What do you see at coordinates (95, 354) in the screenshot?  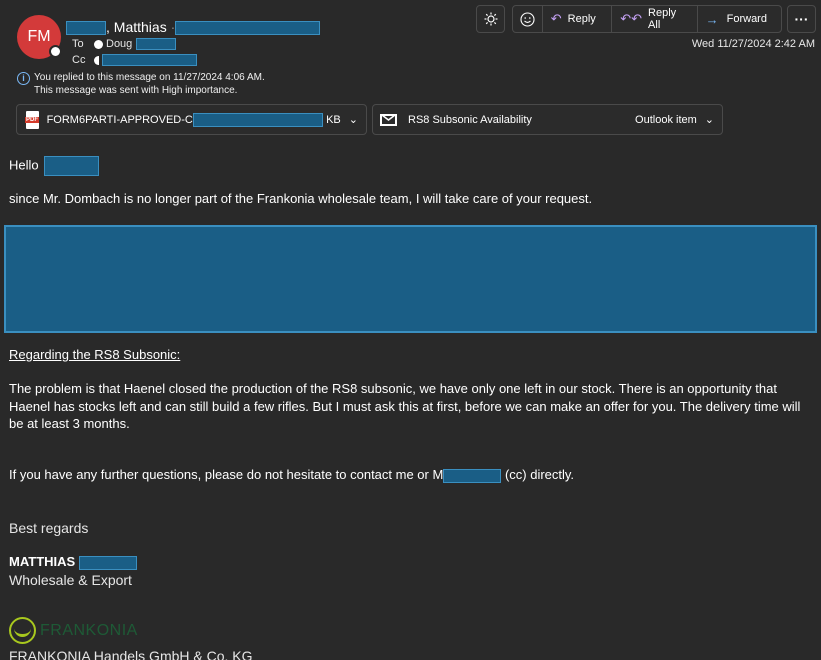 I see `section-heading: Regarding the RS8 Subsonic:` at bounding box center [95, 354].